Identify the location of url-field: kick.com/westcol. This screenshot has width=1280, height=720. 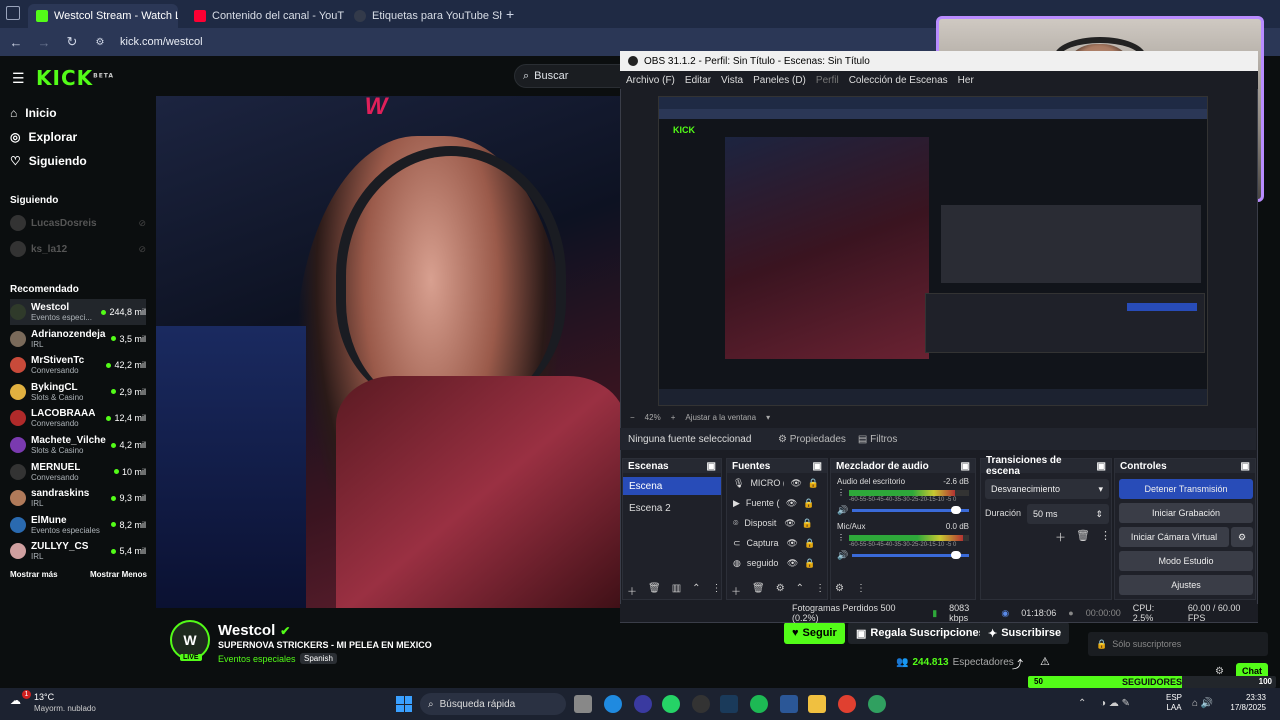
(161, 42).